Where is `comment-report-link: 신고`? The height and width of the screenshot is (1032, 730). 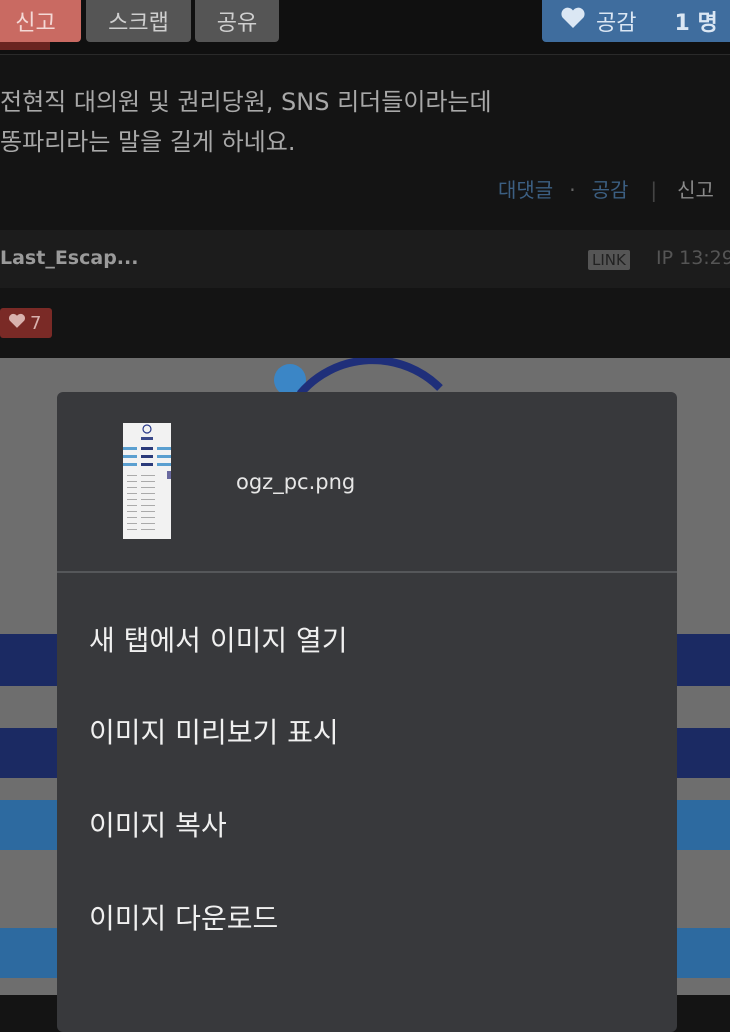
comment-report-link: 신고 is located at coordinates (695, 190).